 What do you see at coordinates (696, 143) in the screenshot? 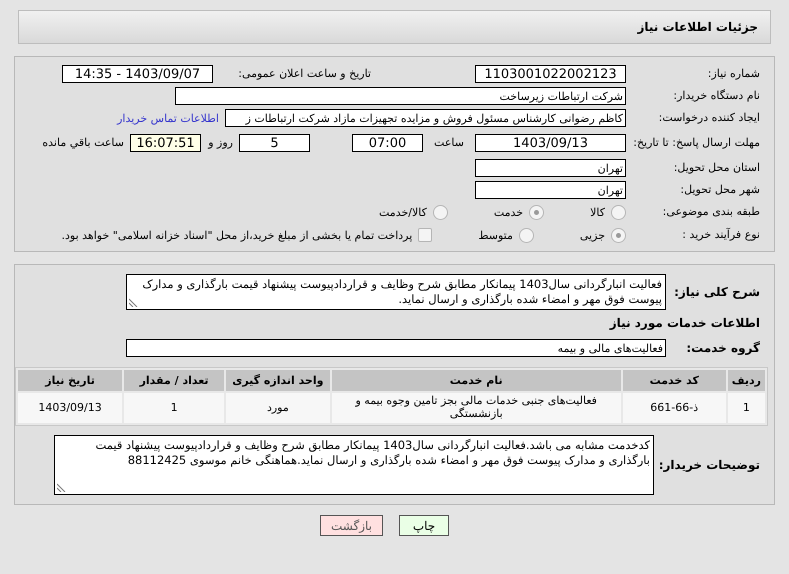
I see `field-label: مهلت ارسال پاسخ: تا تاریخ:` at bounding box center [696, 143].